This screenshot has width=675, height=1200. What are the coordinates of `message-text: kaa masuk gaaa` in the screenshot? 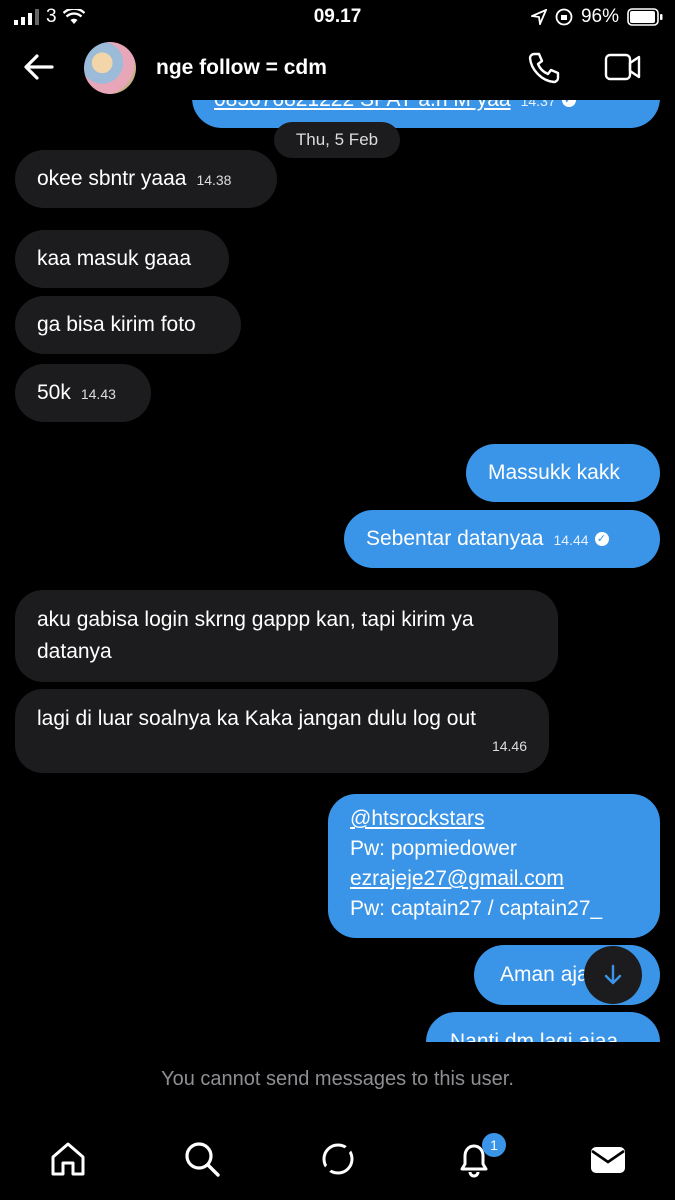 It's located at (114, 258).